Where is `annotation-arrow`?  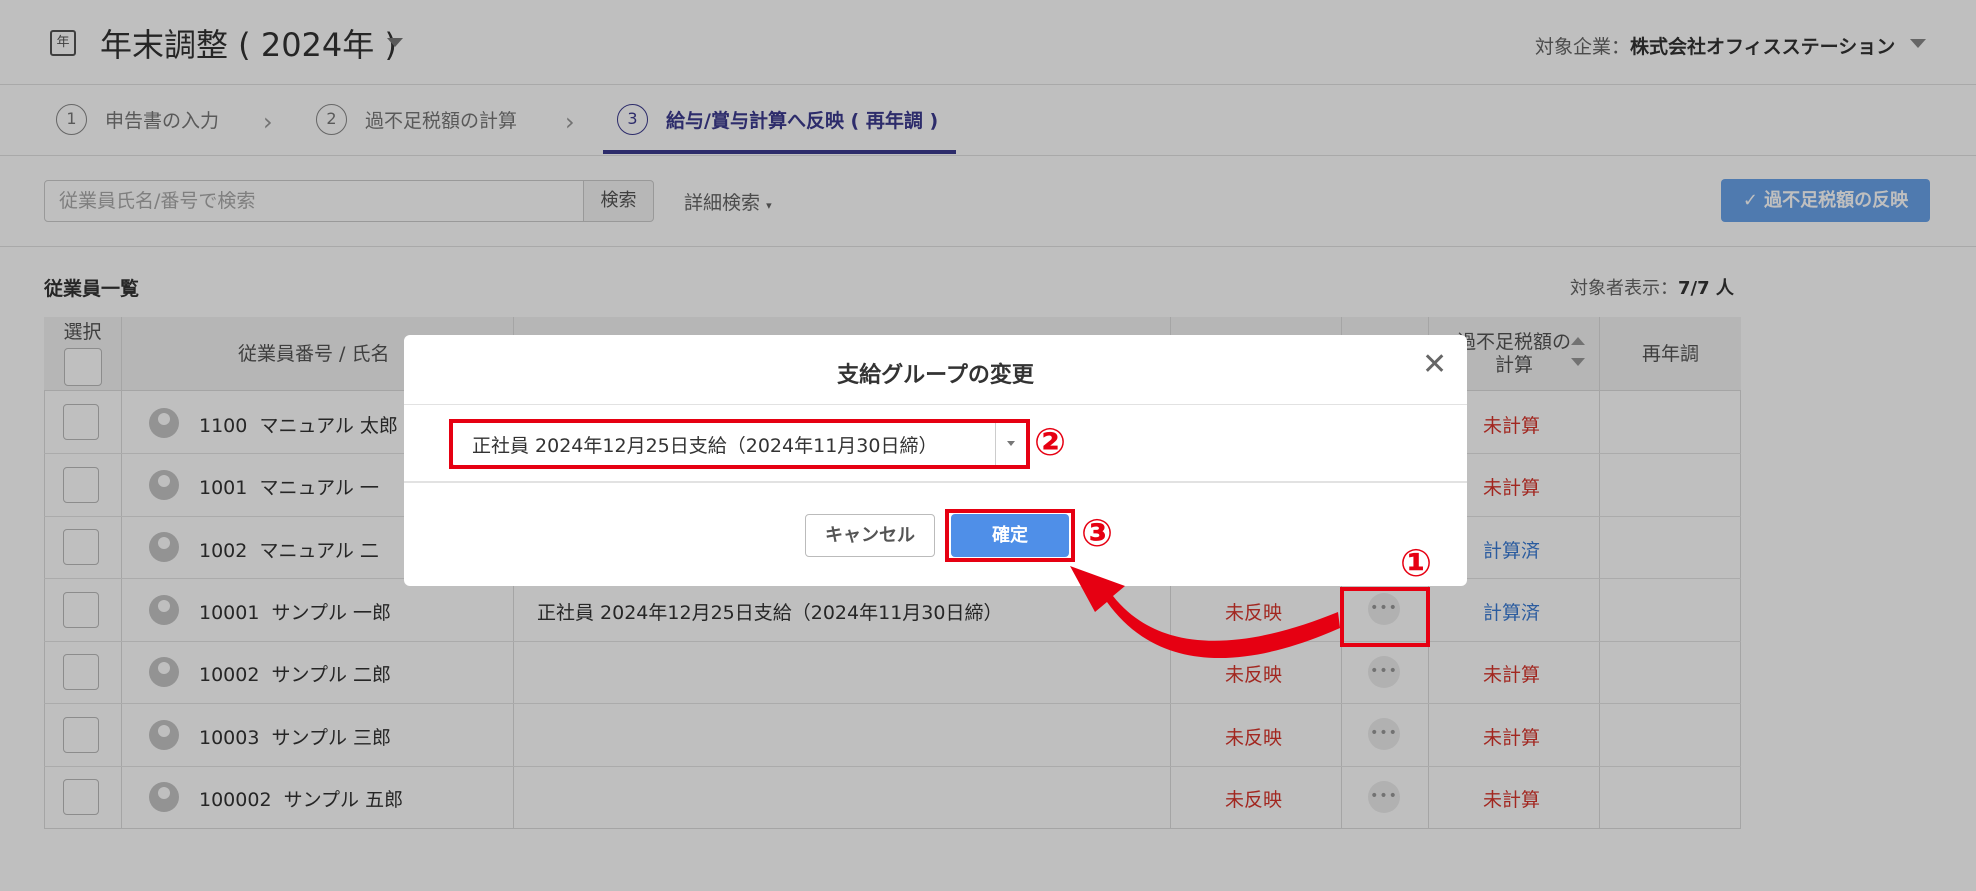 annotation-arrow is located at coordinates (1205, 612).